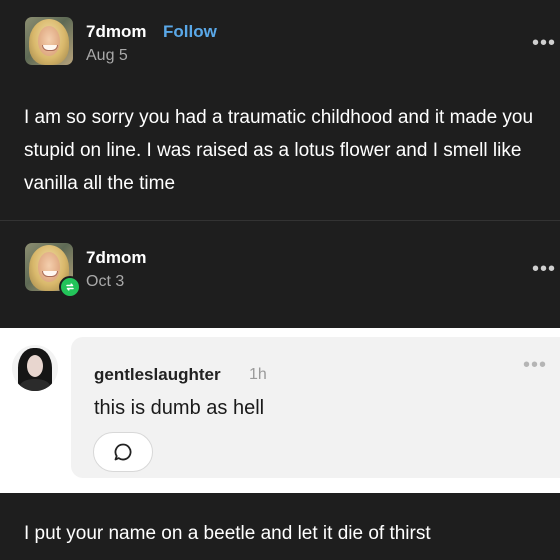 The image size is (560, 560). What do you see at coordinates (179, 408) in the screenshot?
I see `reply-text: this is dumb as hell` at bounding box center [179, 408].